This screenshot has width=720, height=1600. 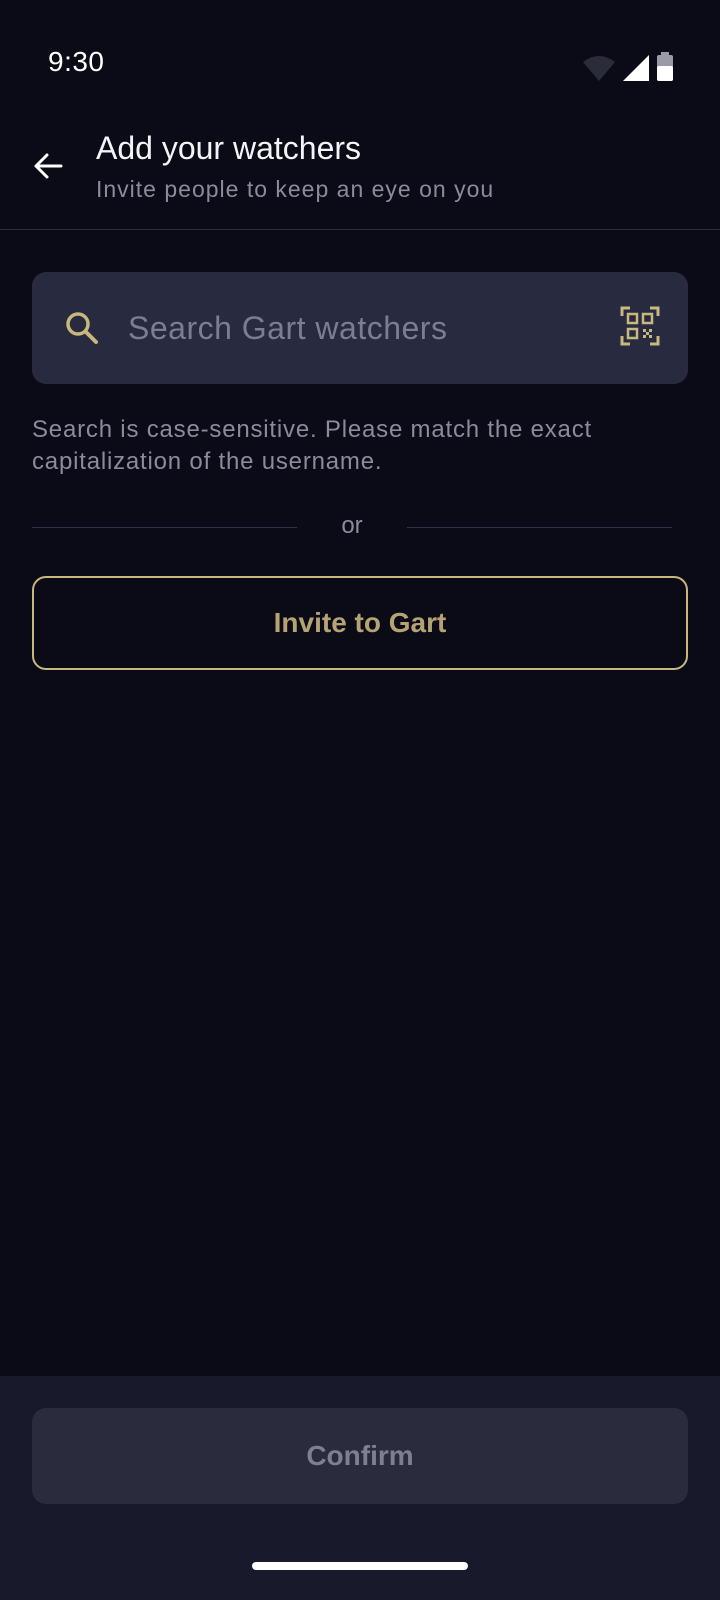 I want to click on back-button, so click(x=48, y=166).